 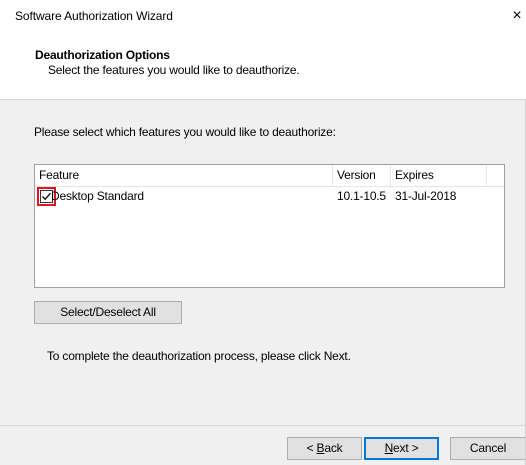 I want to click on column-header-feature: Feature, so click(x=184, y=175).